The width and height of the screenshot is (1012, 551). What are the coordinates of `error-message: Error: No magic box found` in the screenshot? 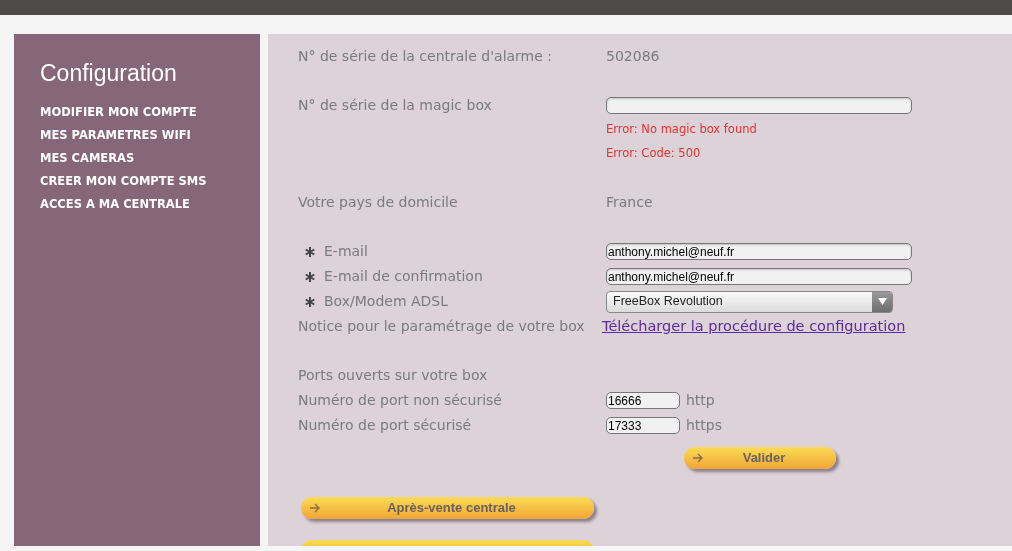 It's located at (681, 130).